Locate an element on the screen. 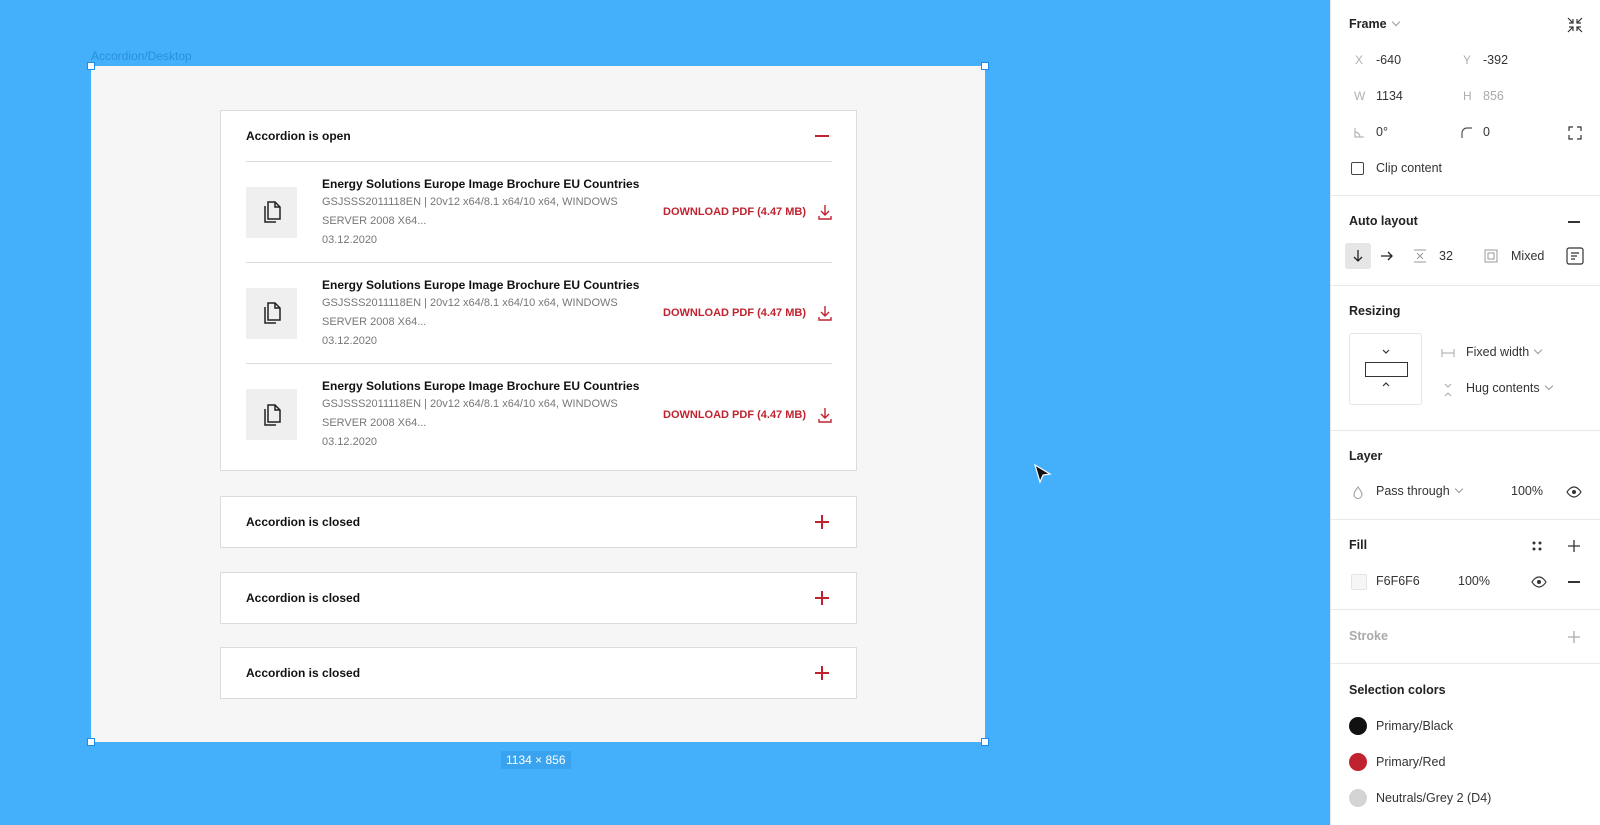  cursor-icon is located at coordinates (1043, 474).